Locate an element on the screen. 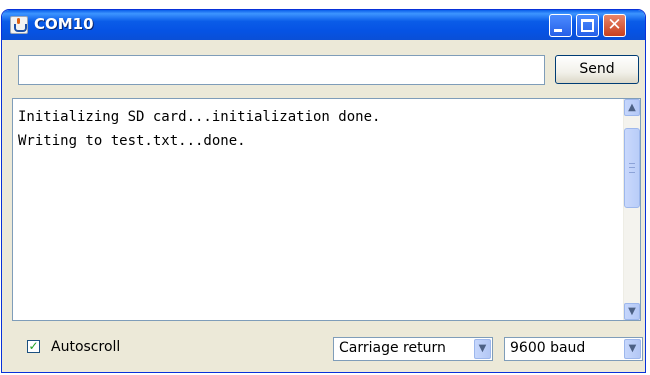  scroll-up-arrow-icon: ▲ is located at coordinates (632, 107).